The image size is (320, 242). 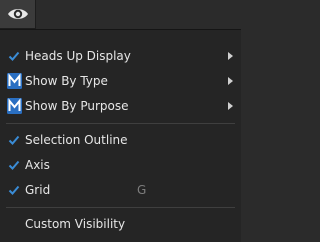 What do you see at coordinates (76, 140) in the screenshot?
I see `menu-item-label: Selection Outline` at bounding box center [76, 140].